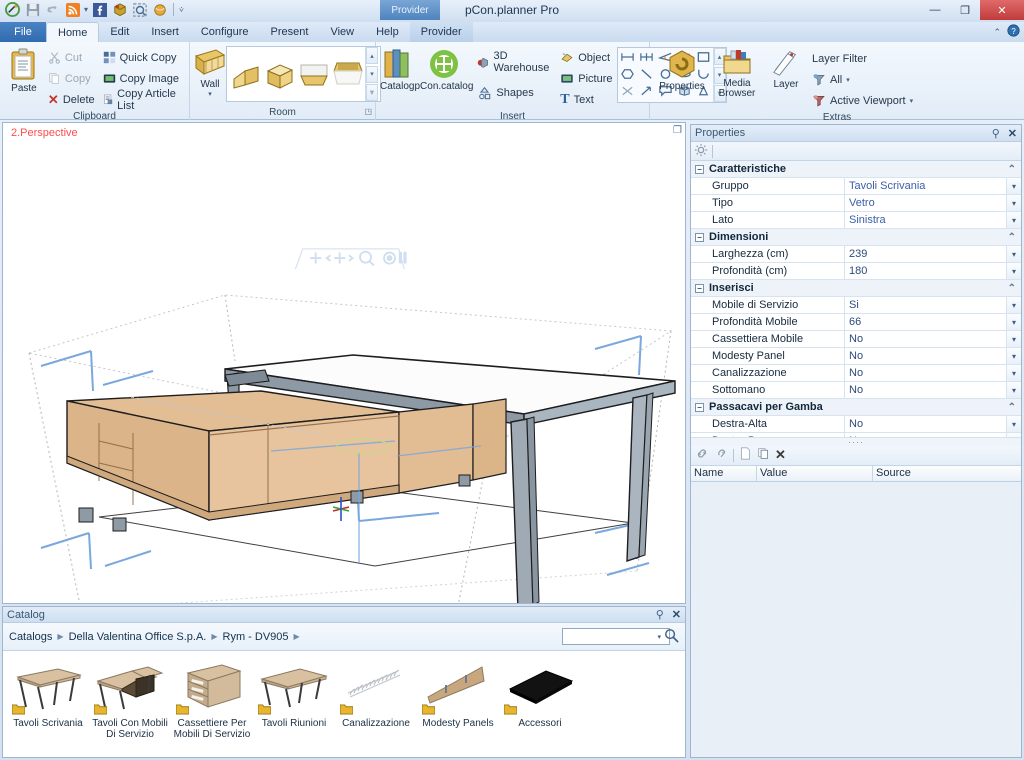  I want to click on delete-icon: ✕, so click(780, 455).